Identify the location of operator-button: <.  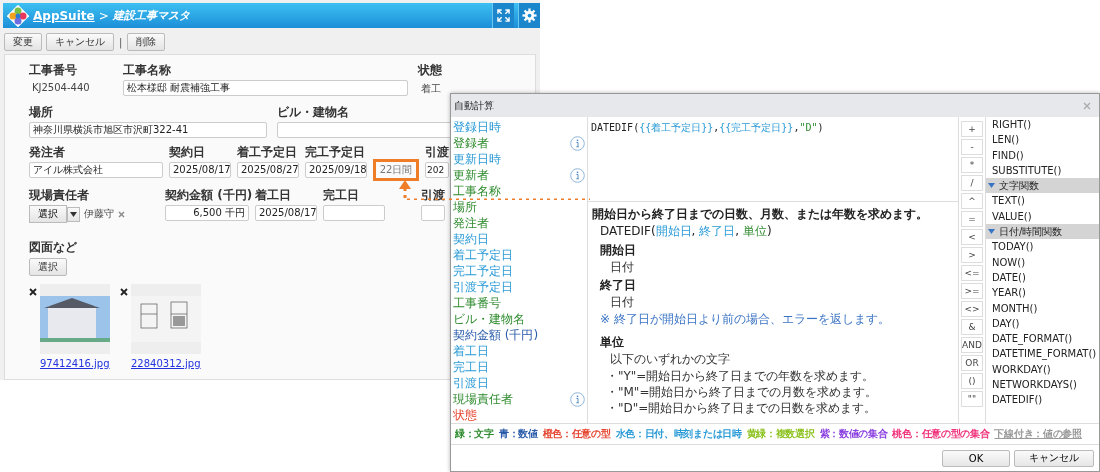
(972, 237).